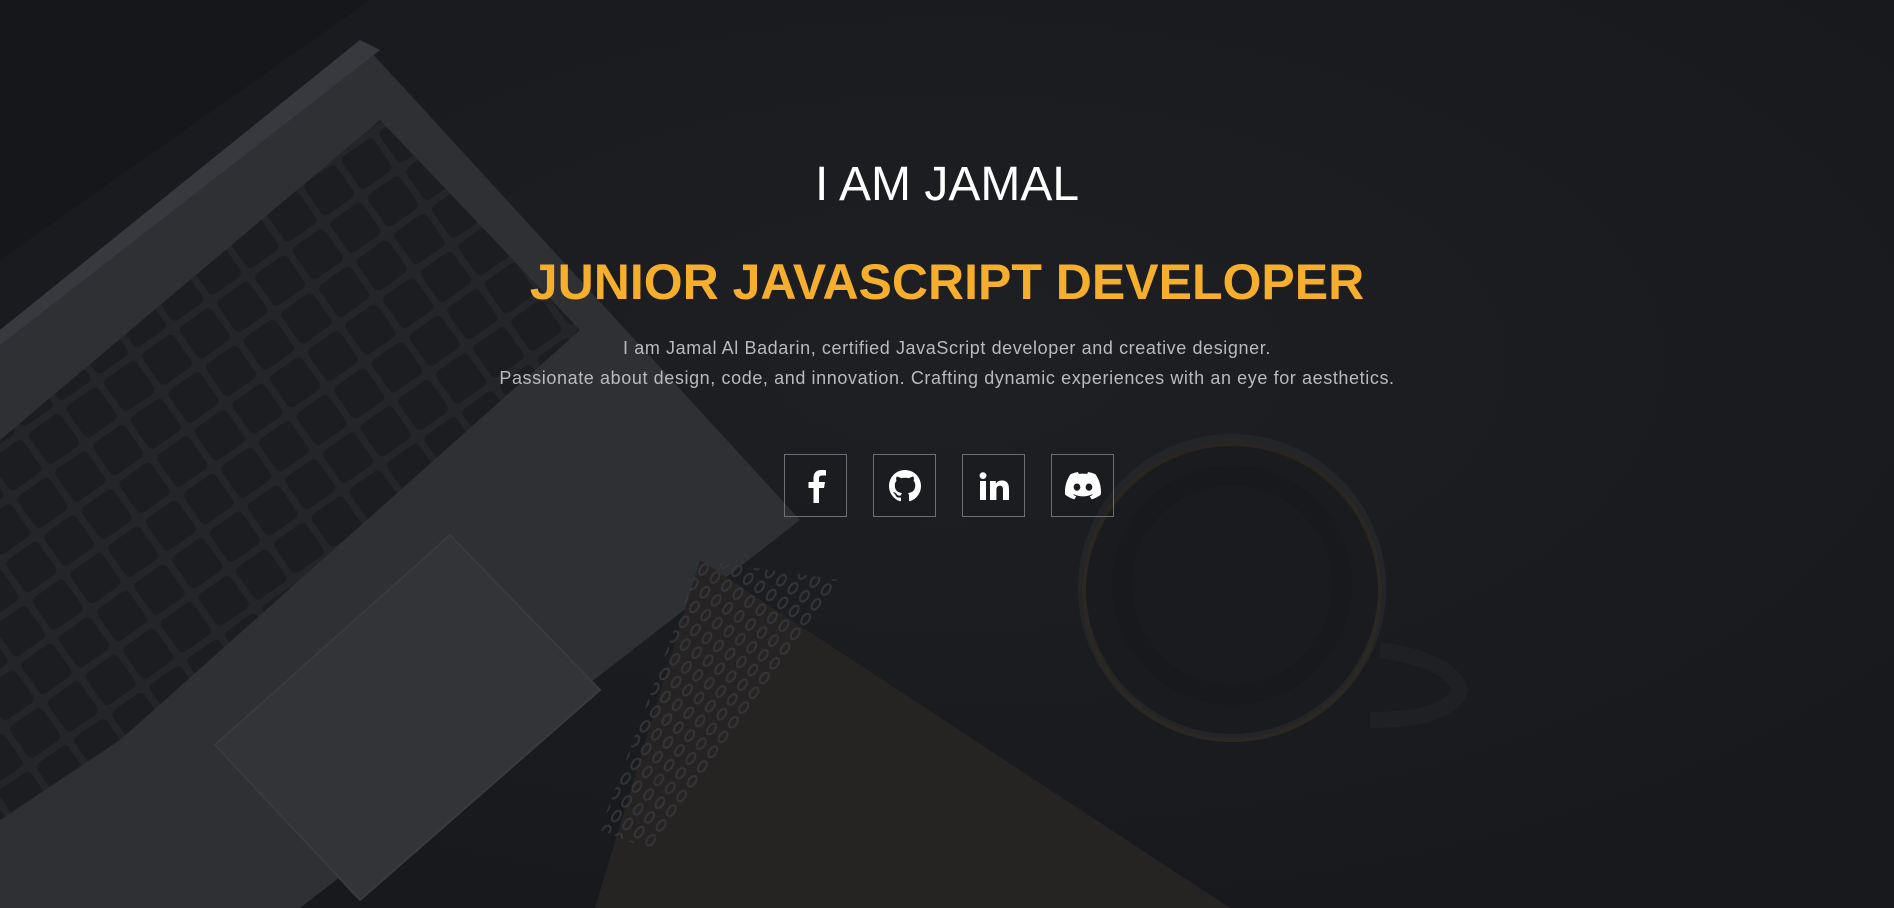  I want to click on github-link, so click(904, 485).